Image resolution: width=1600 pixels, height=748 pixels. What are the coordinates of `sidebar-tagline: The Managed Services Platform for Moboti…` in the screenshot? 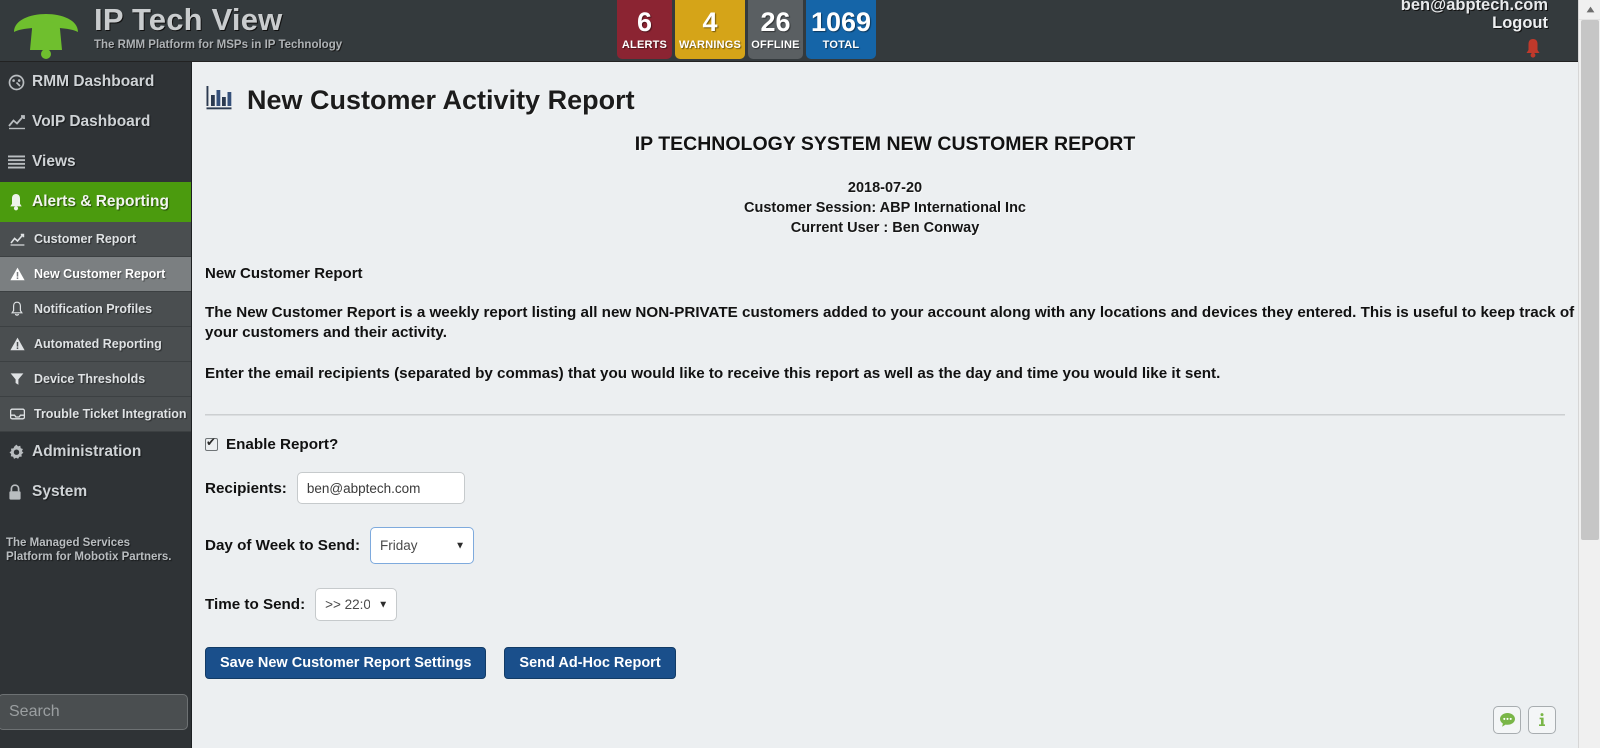 It's located at (89, 550).